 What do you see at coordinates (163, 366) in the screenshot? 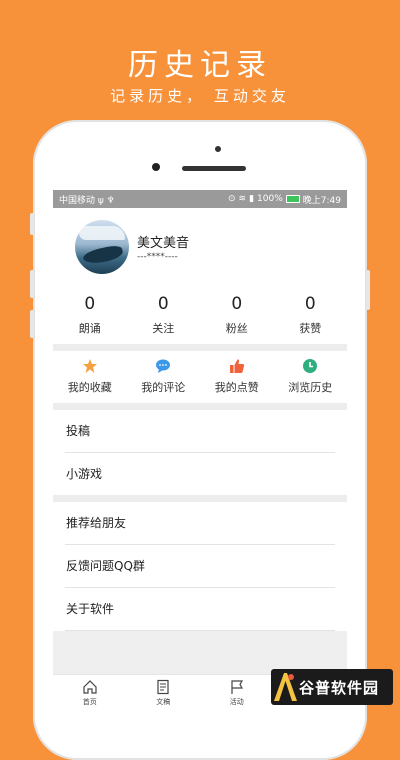
I see `comment-icon` at bounding box center [163, 366].